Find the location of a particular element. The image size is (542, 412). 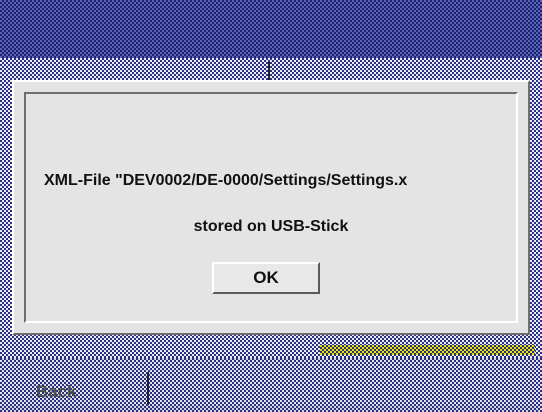

ok-button: OK is located at coordinates (266, 278).